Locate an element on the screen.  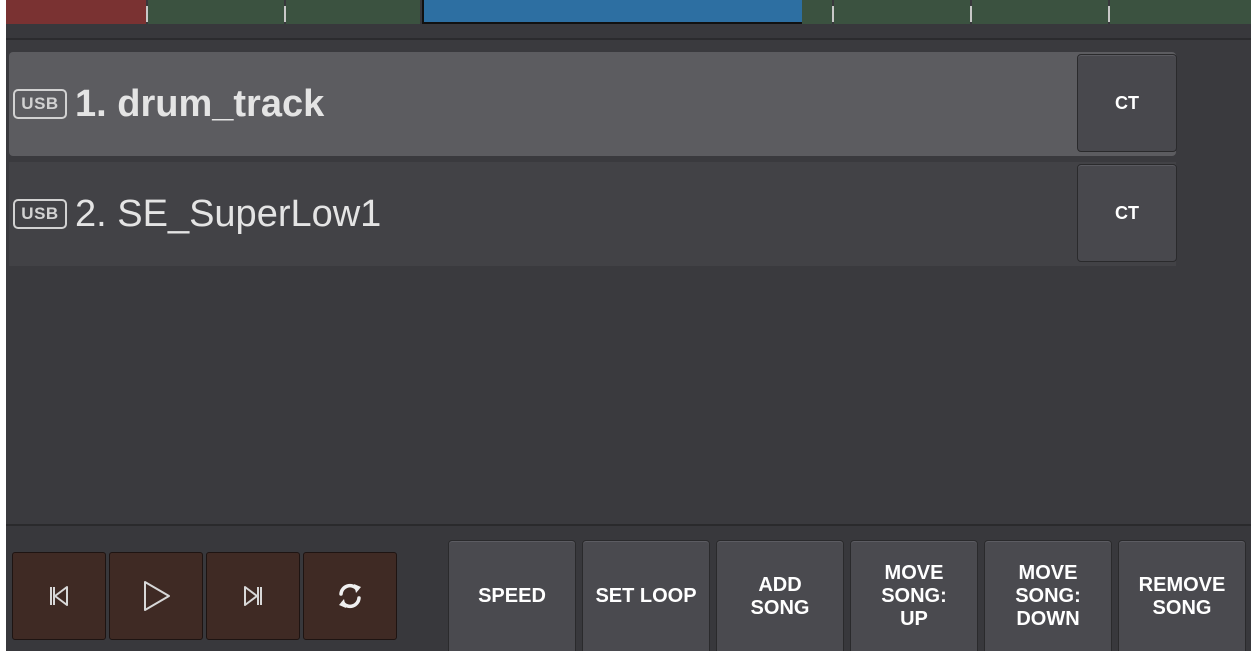
previous-button is located at coordinates (59, 596).